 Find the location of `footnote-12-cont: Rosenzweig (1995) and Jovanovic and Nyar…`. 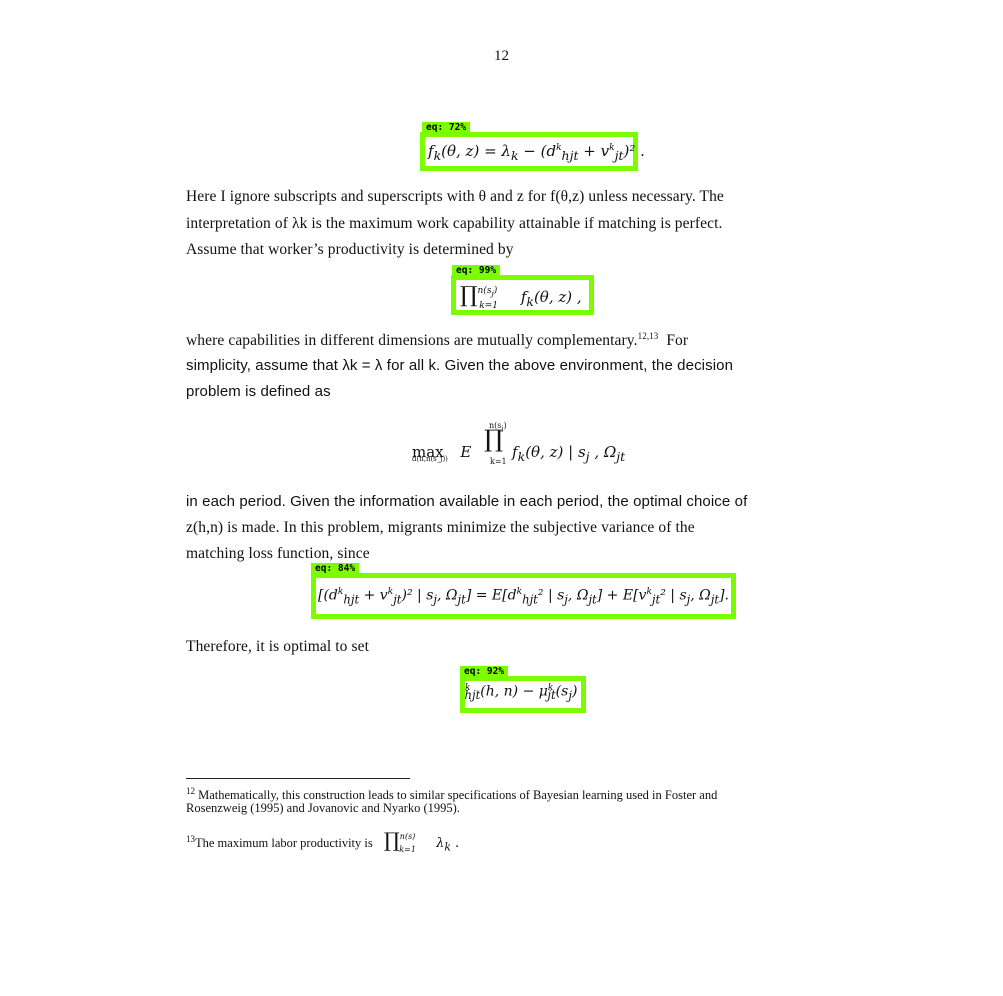

footnote-12-cont: Rosenzweig (1995) and Jovanovic and Nyar… is located at coordinates (323, 808).